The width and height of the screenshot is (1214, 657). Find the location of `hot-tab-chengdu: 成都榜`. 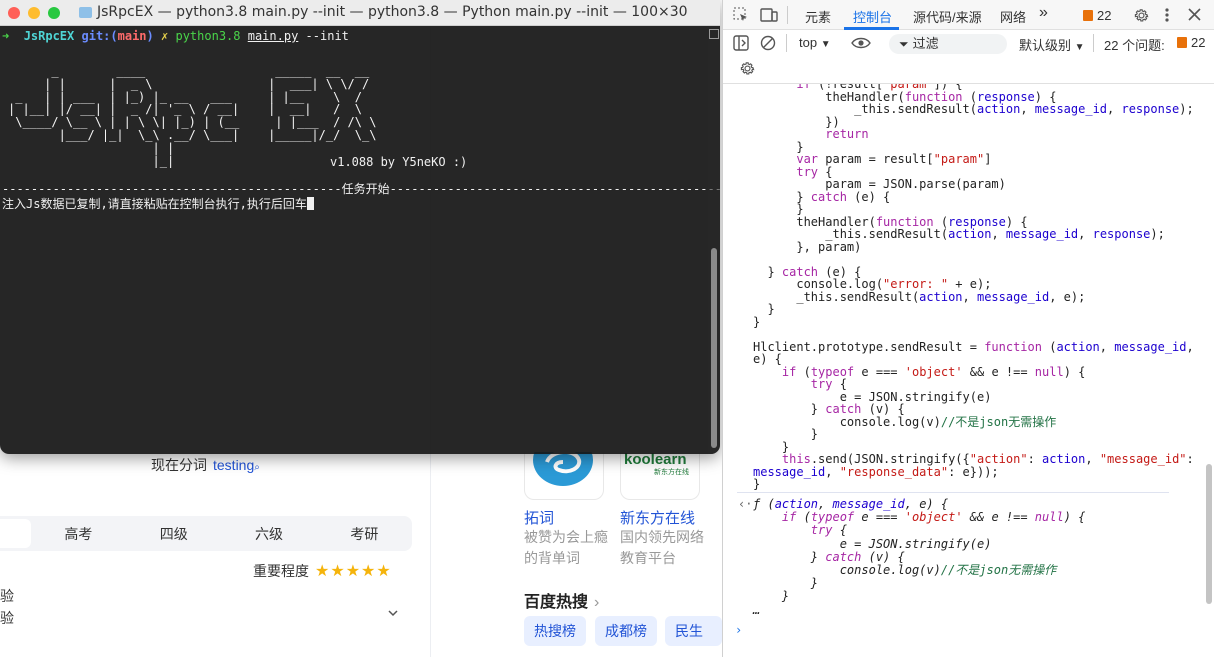

hot-tab-chengdu: 成都榜 is located at coordinates (626, 631).